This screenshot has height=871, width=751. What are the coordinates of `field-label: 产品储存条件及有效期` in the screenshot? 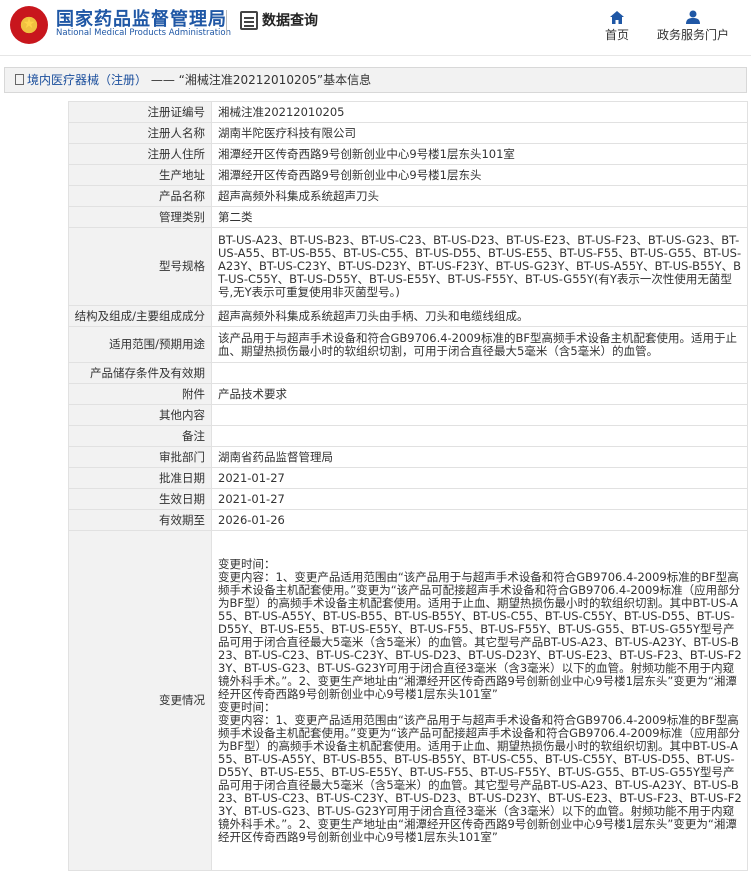 It's located at (140, 373).